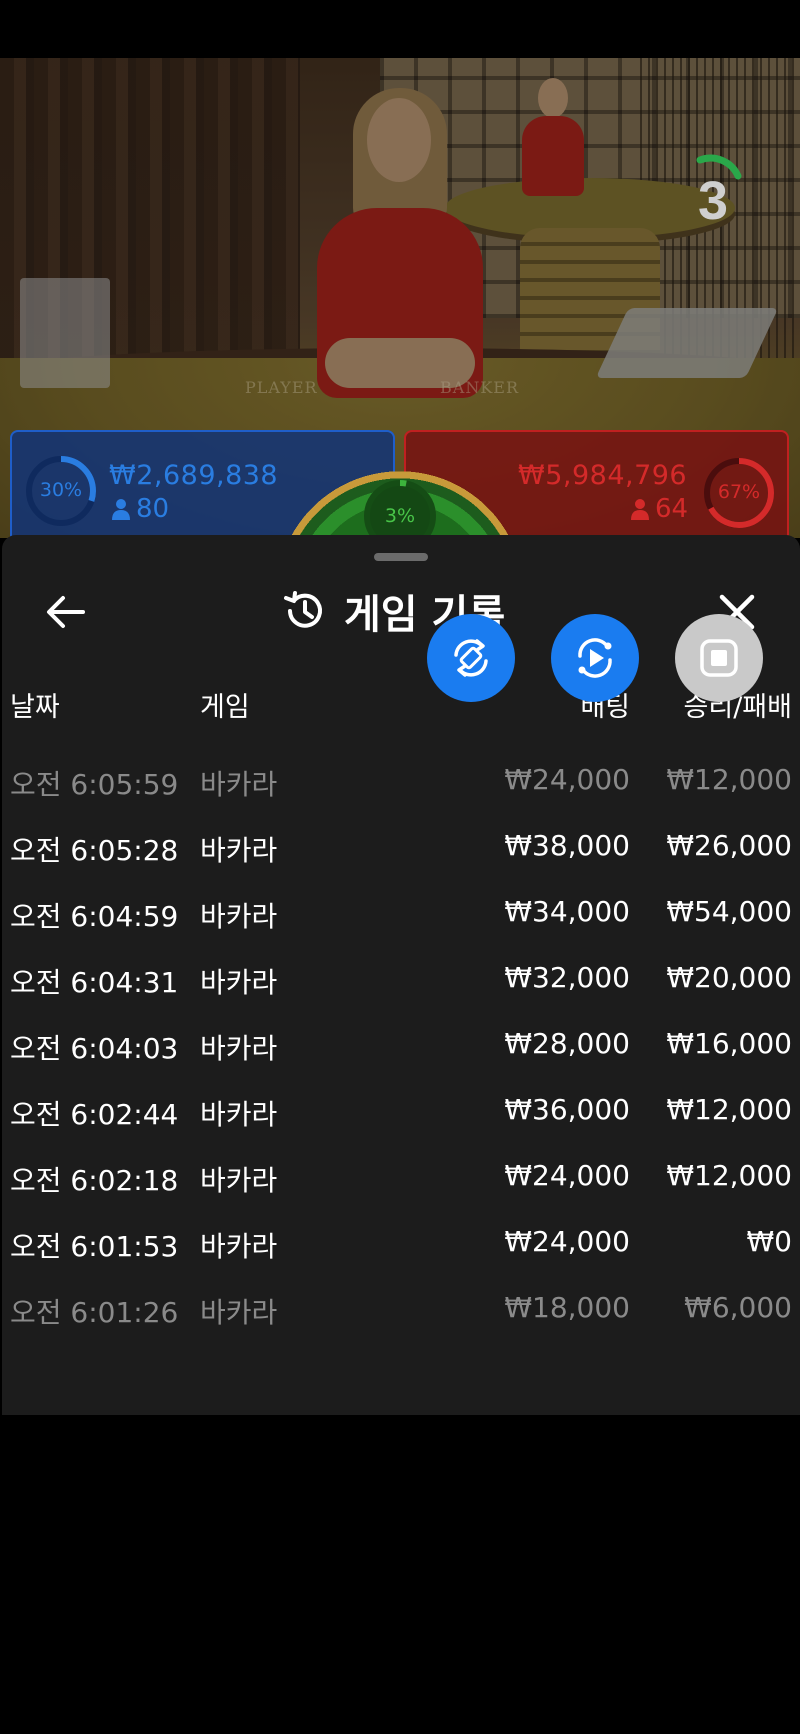  Describe the element at coordinates (739, 492) in the screenshot. I see `banker-percent: 67%` at that location.